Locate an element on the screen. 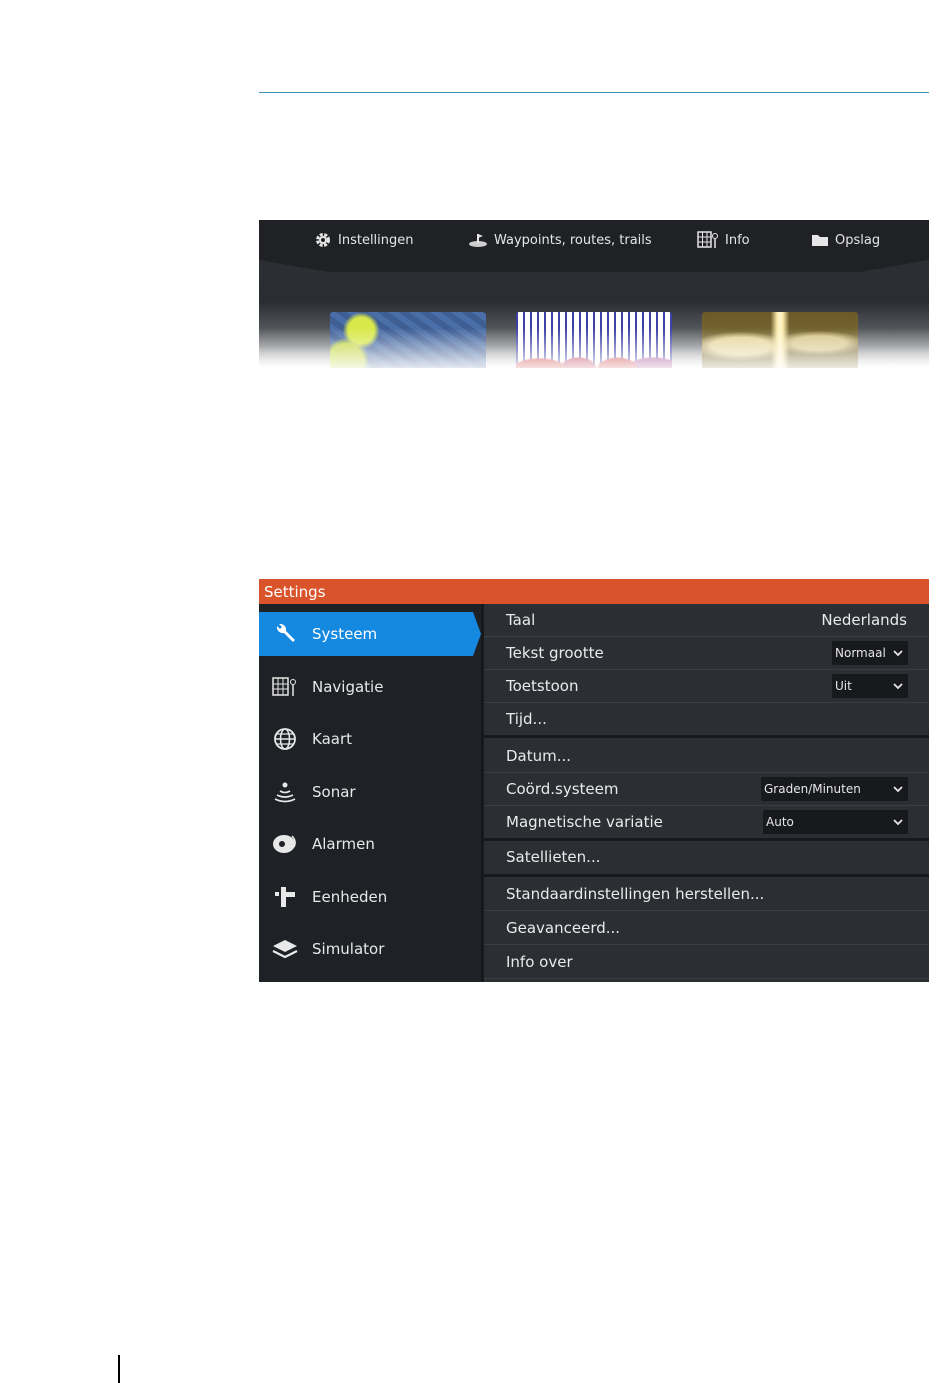  settings-title: Settings is located at coordinates (594, 591).